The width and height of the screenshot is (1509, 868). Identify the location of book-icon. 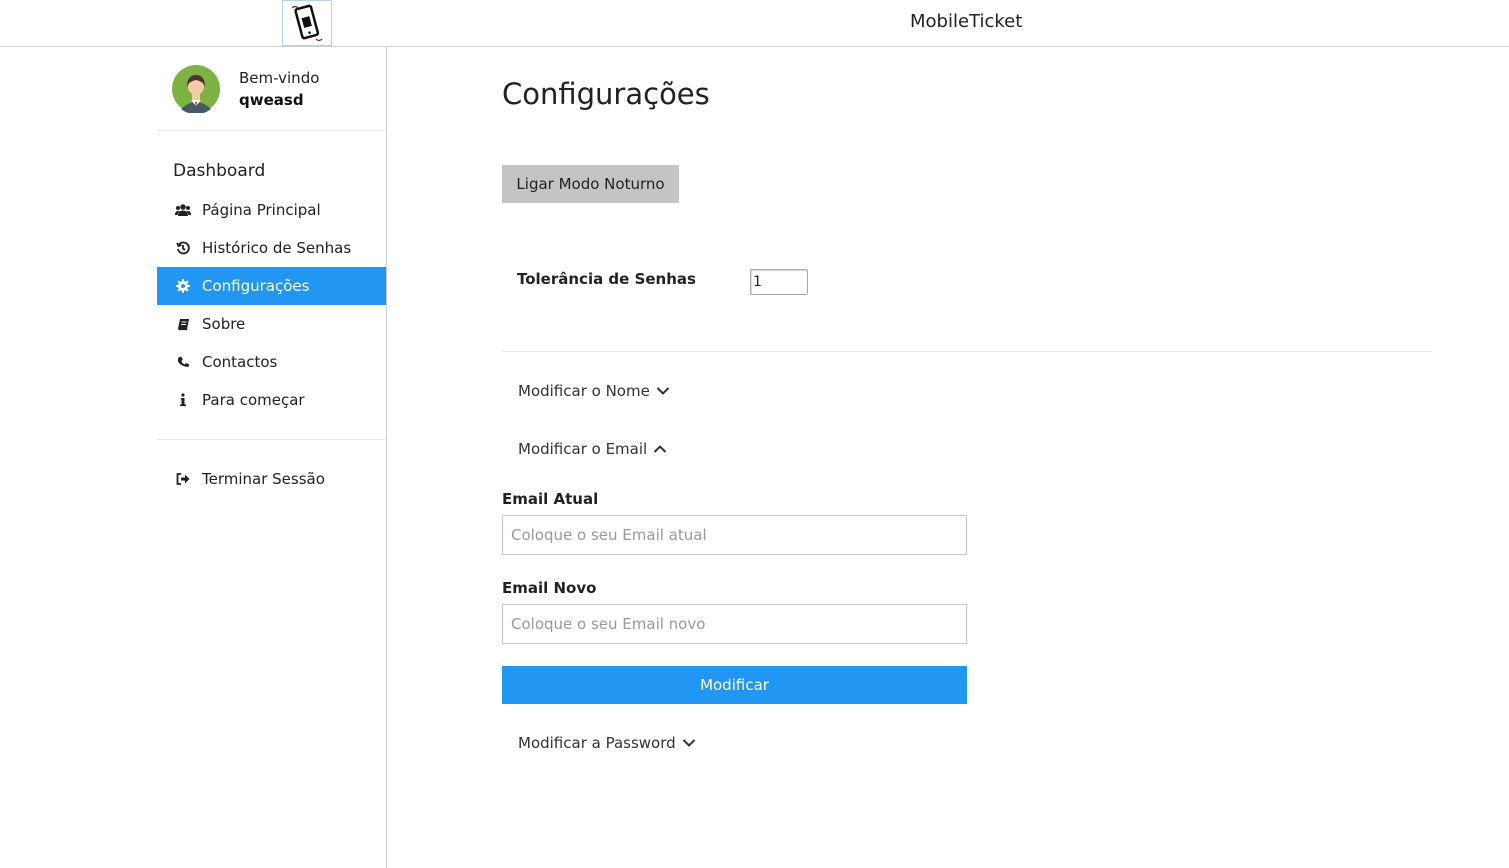
(183, 324).